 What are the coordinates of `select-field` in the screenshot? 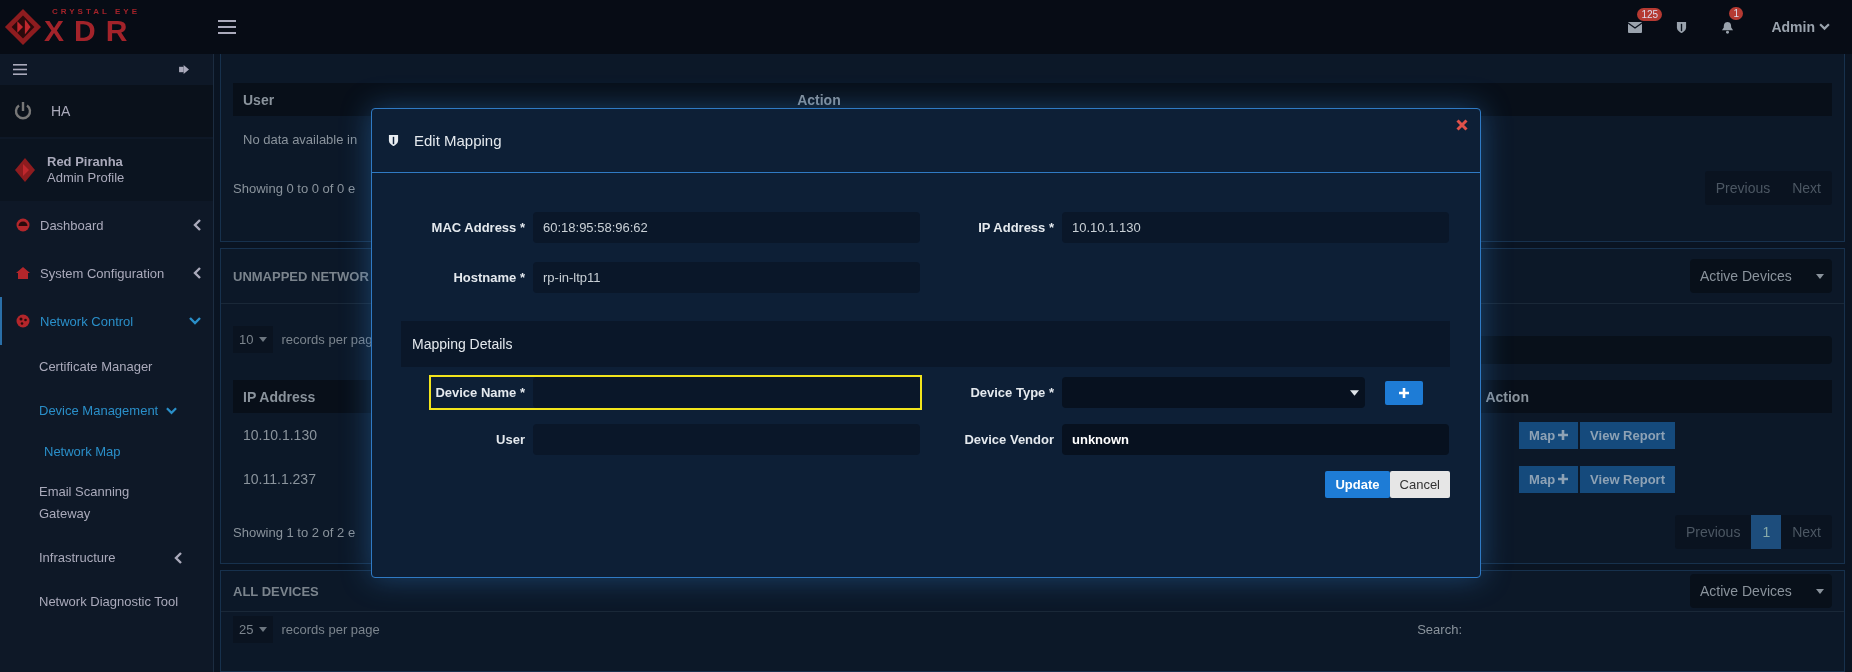 It's located at (1213, 392).